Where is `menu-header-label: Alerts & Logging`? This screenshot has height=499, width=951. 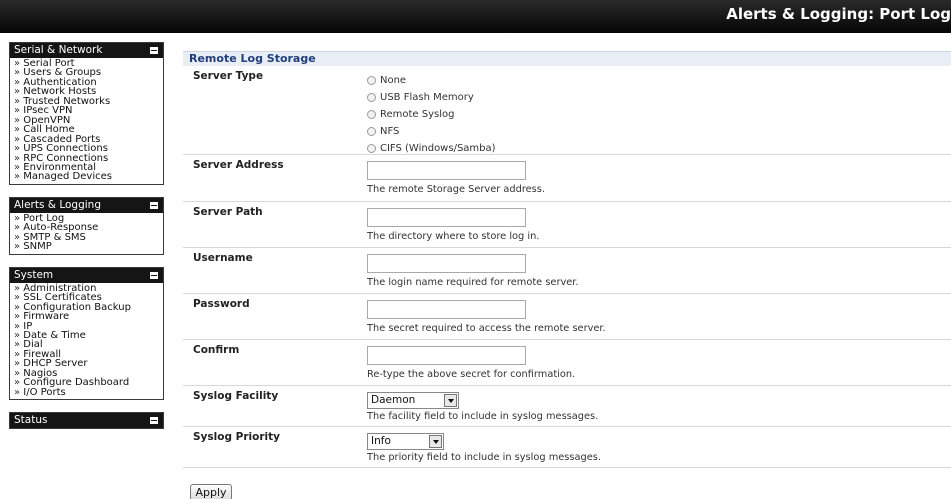 menu-header-label: Alerts & Logging is located at coordinates (57, 204).